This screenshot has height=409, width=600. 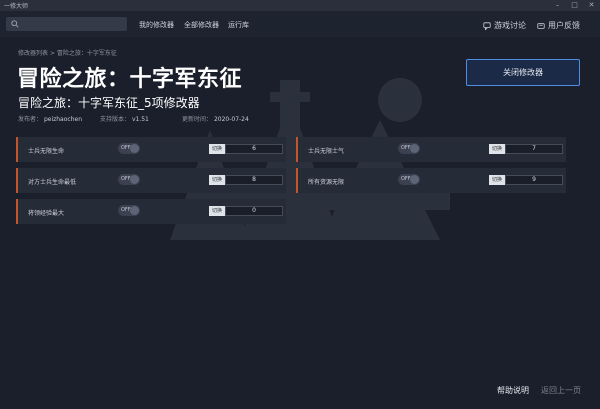 What do you see at coordinates (557, 5) in the screenshot?
I see `minimize-icon: –` at bounding box center [557, 5].